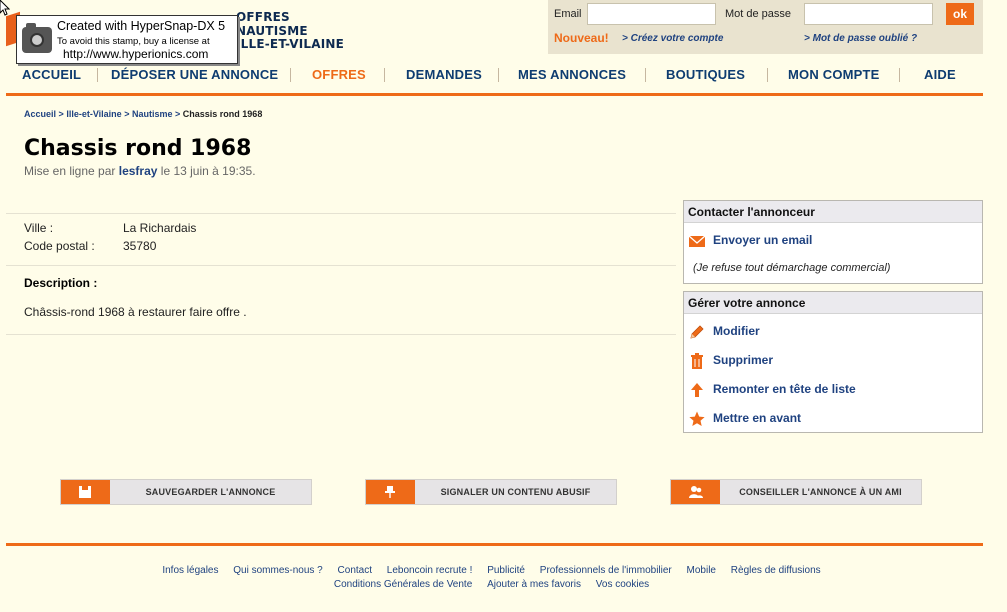 Image resolution: width=1007 pixels, height=612 pixels. I want to click on posted-prefix: Mise en ligne par, so click(70, 171).